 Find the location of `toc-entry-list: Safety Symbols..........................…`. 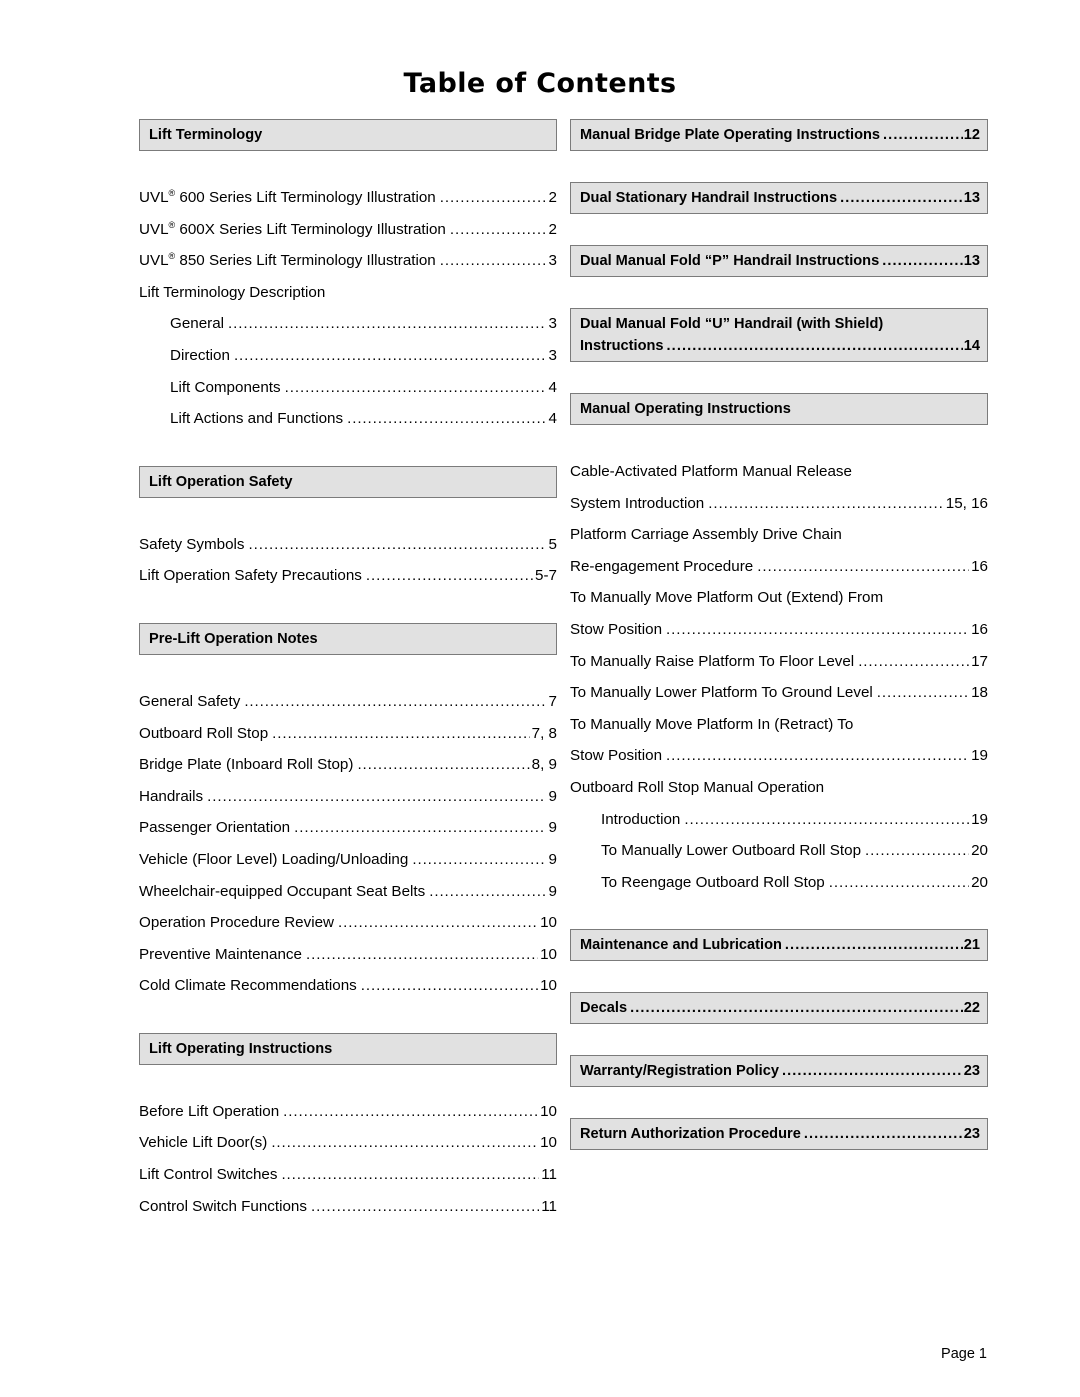

toc-entry-list: Safety Symbols..........................… is located at coordinates (348, 560).